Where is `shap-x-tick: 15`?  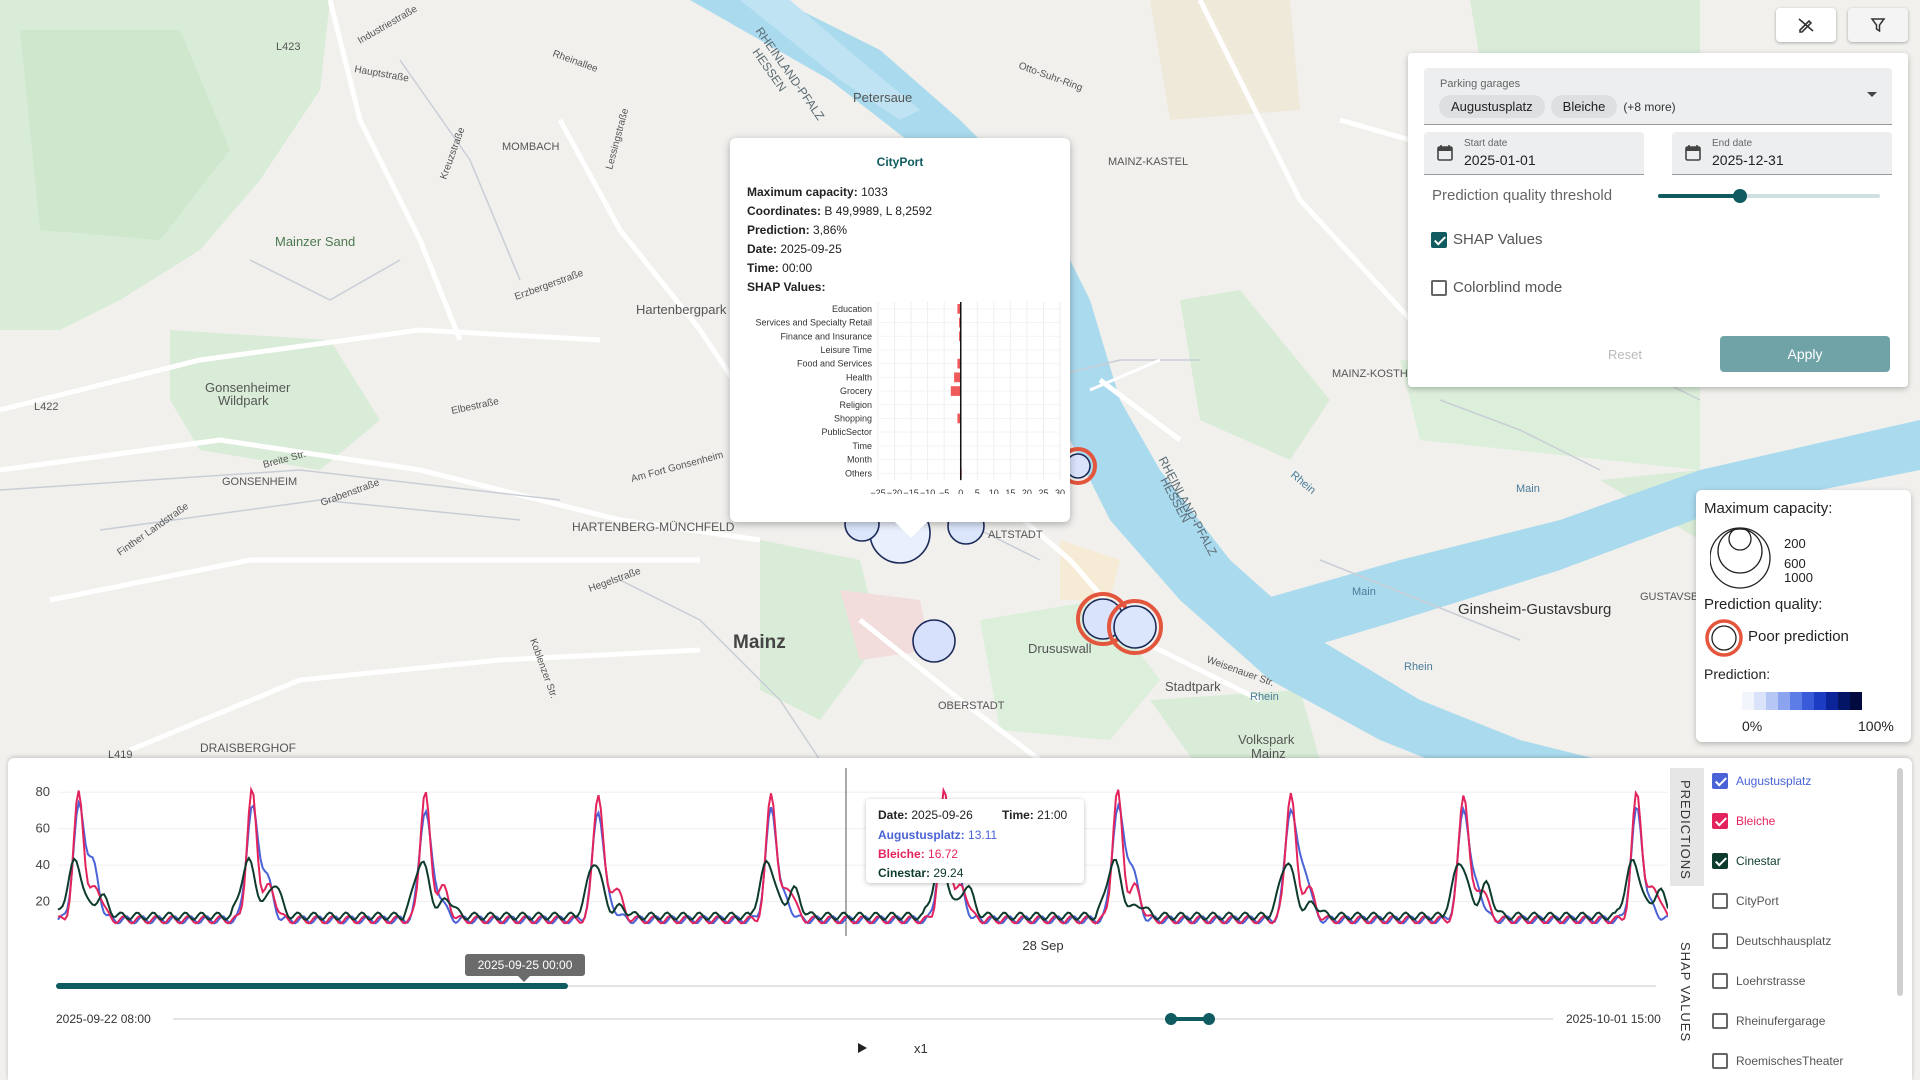
shap-x-tick: 15 is located at coordinates (1010, 491).